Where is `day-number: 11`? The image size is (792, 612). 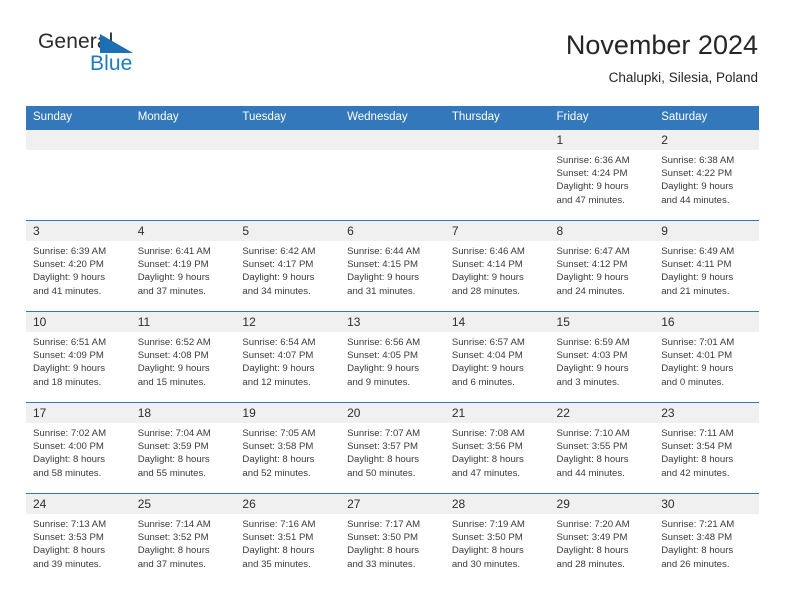
day-number: 11 is located at coordinates (183, 322).